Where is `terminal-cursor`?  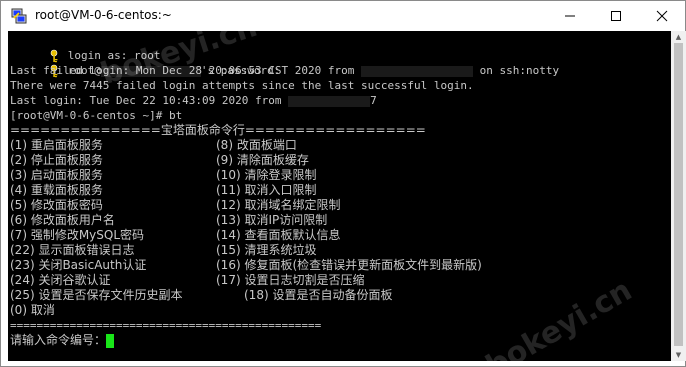
terminal-cursor is located at coordinates (110, 340).